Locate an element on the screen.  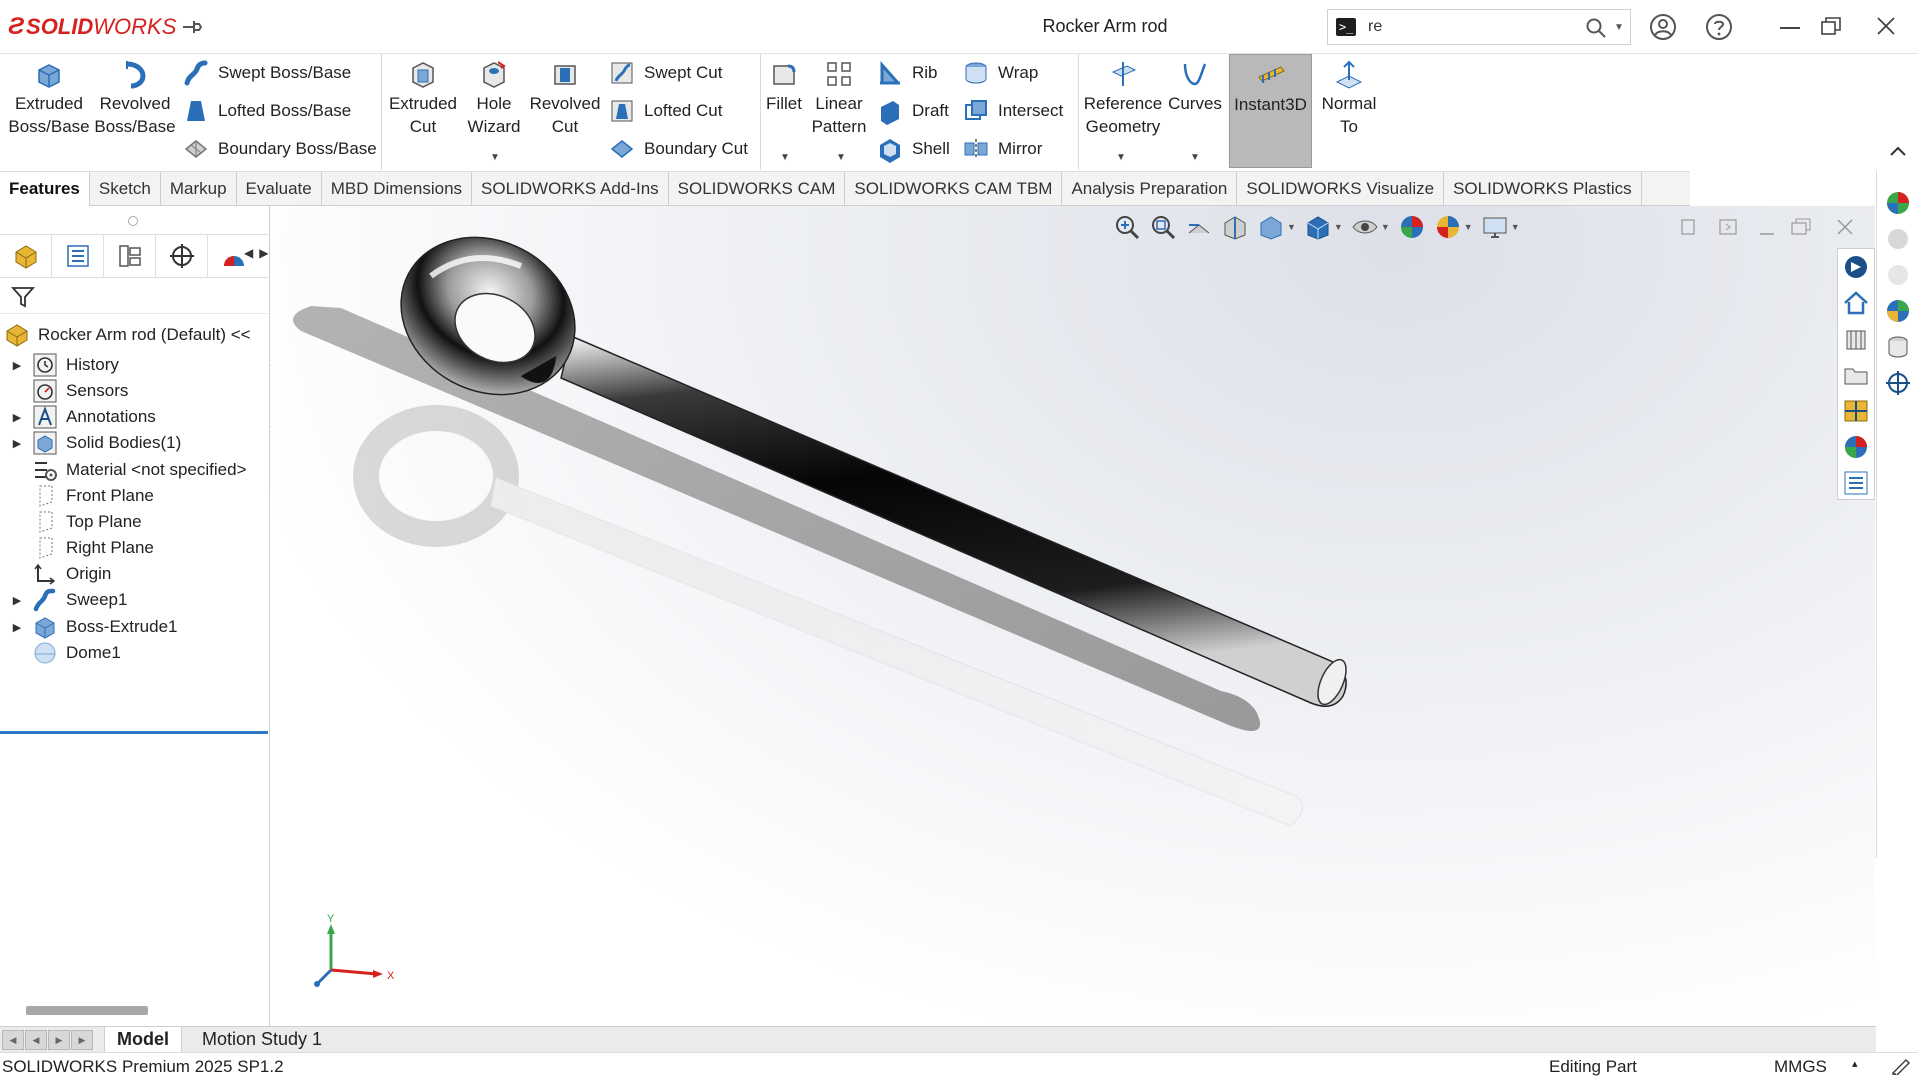
draft-button: Draft is located at coordinates (912, 111).